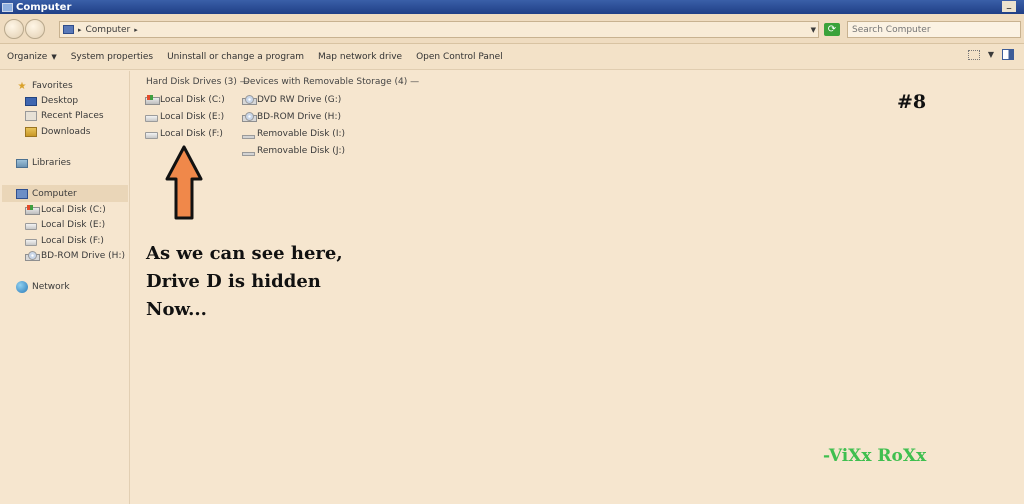 The image size is (1024, 504). Describe the element at coordinates (73, 225) in the screenshot. I see `sidebar-item-label: Local Disk (E:)` at that location.